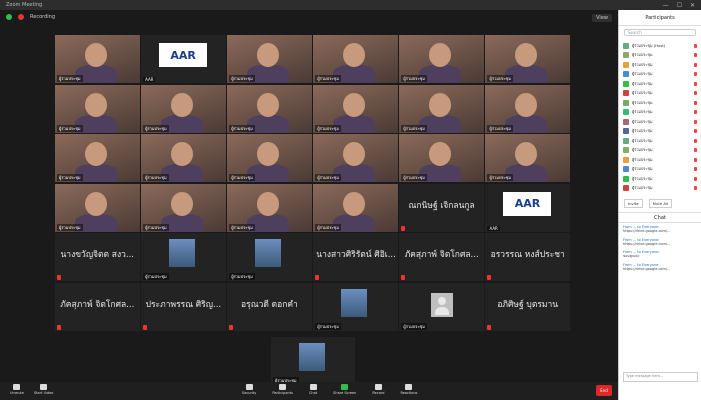 The width and height of the screenshot is (701, 400). I want to click on participants-icon, so click(283, 387).